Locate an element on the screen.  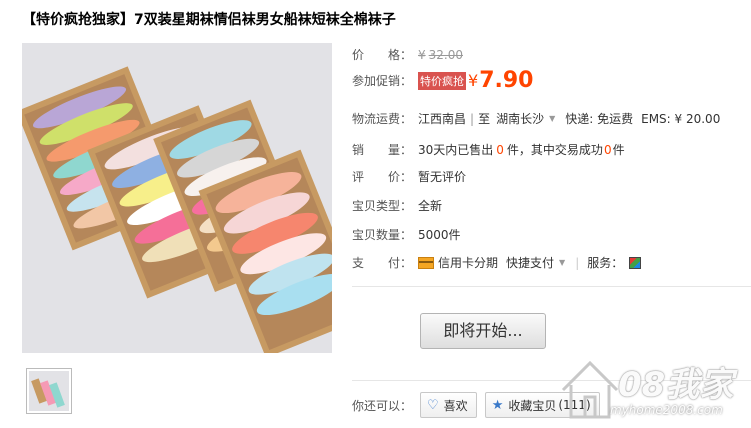
price-label: 价 格： is located at coordinates (382, 55).